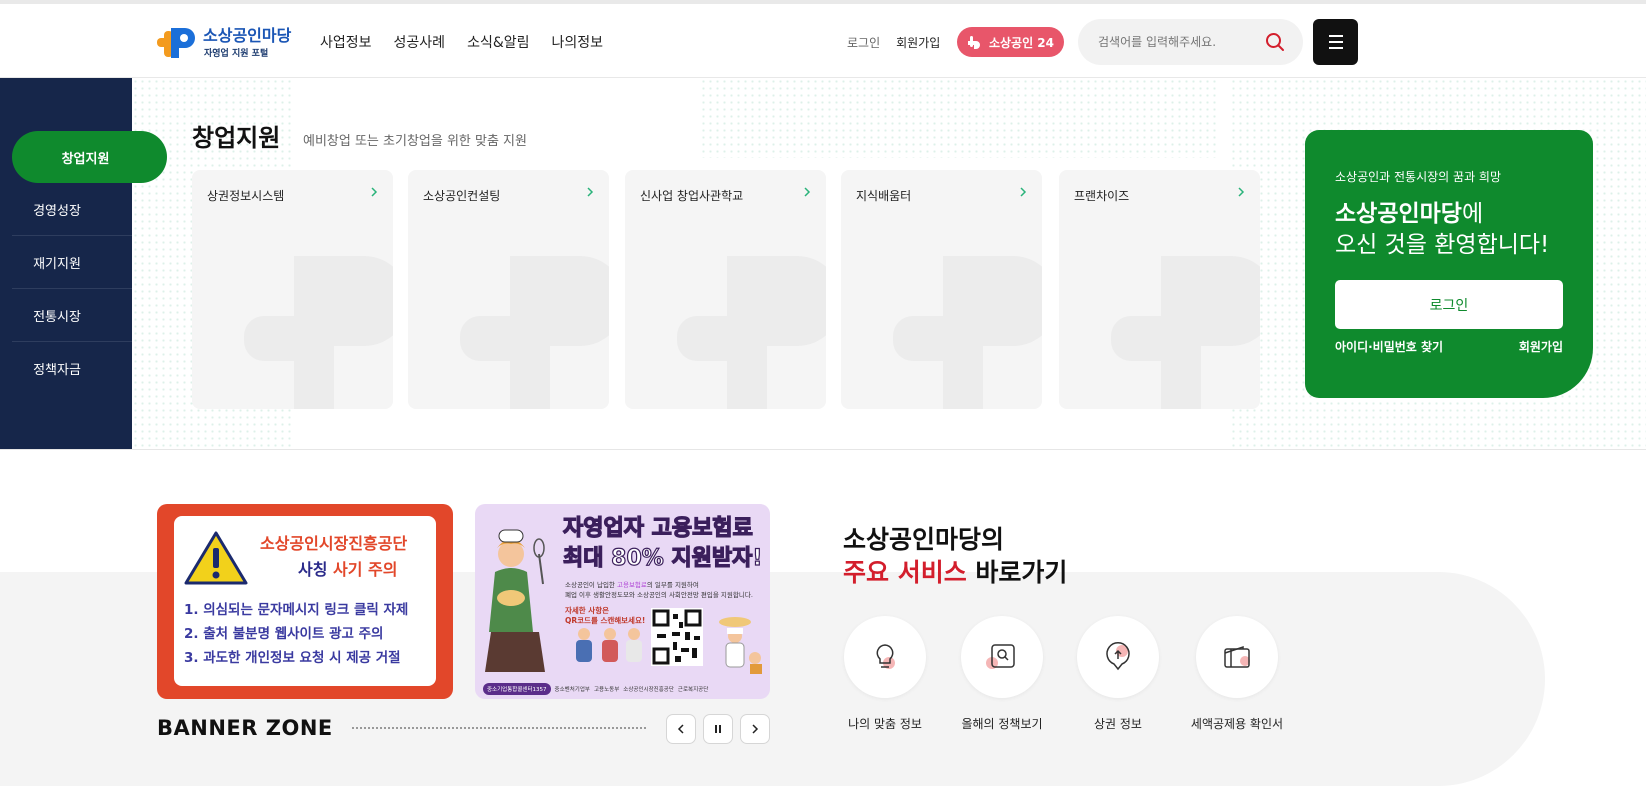 This screenshot has height=786, width=1646. Describe the element at coordinates (415, 141) in the screenshot. I see `section-subtitle: 예비창업 또는 초기창업을 위한 맞춤 지원` at that location.